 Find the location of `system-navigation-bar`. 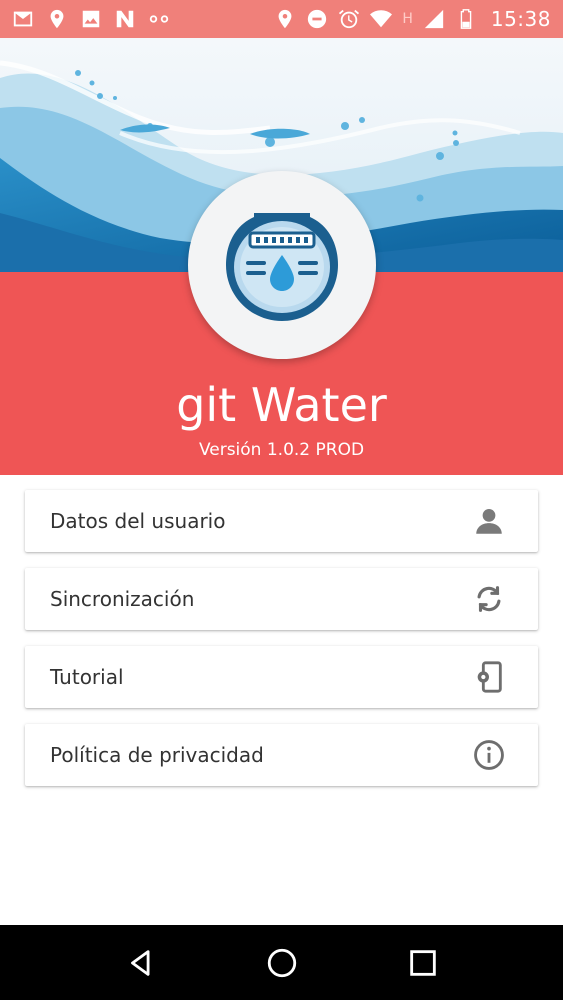

system-navigation-bar is located at coordinates (281, 962).